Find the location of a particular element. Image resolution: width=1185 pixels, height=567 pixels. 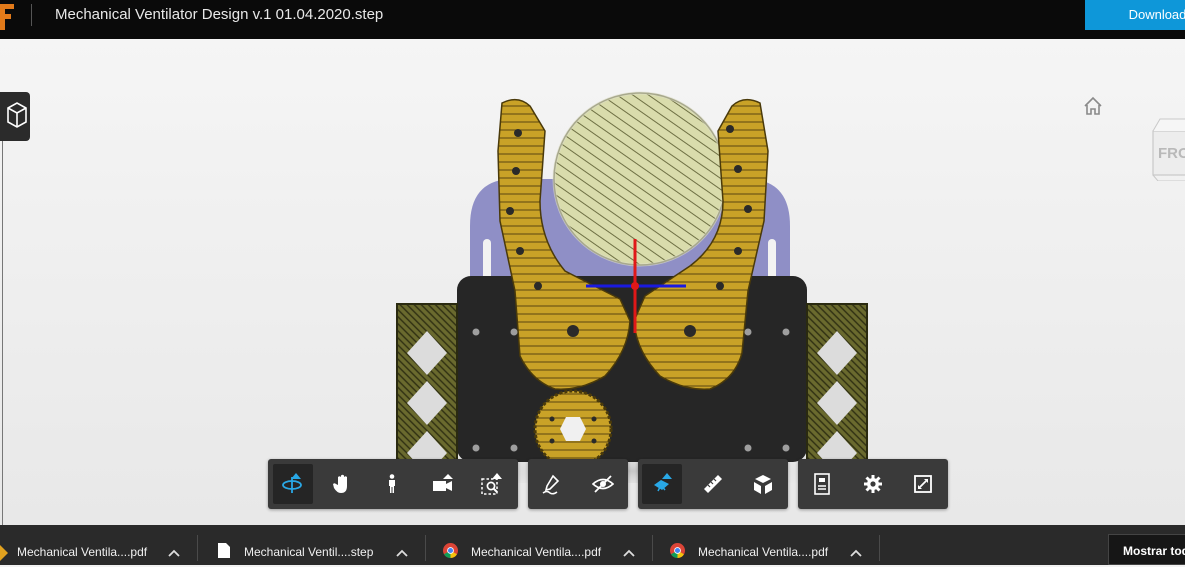

view-cube-face-label: FRONT is located at coordinates (1171, 153).